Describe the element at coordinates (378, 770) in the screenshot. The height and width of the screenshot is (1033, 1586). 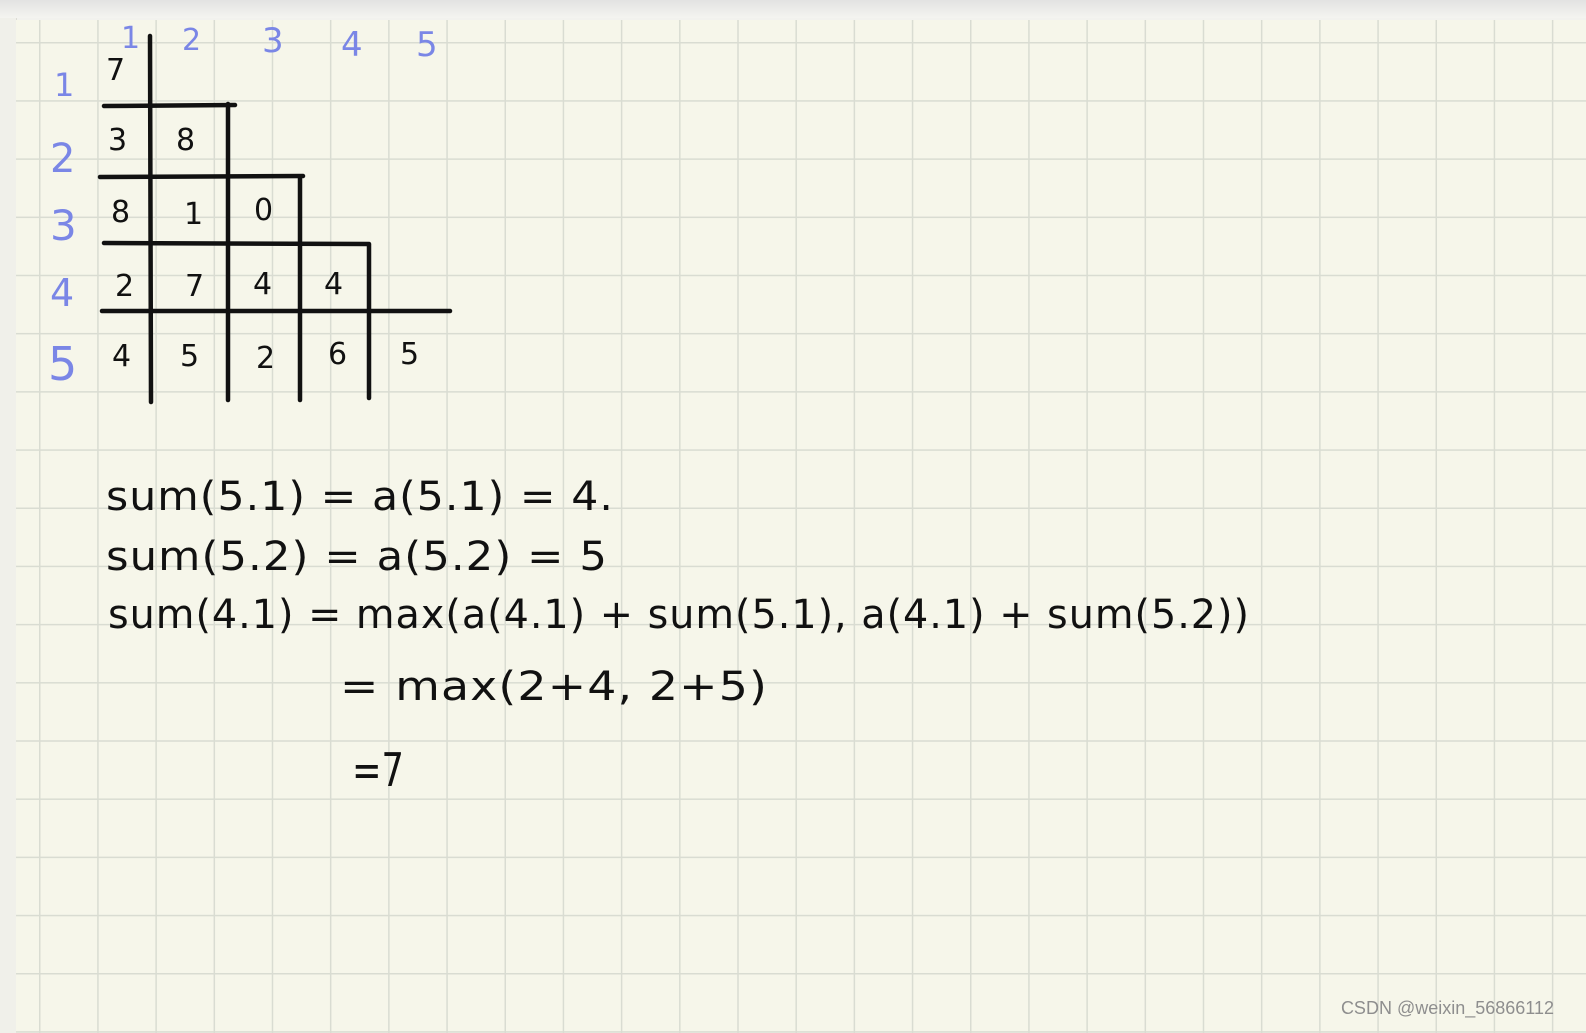
I see `equation-result: =7` at that location.